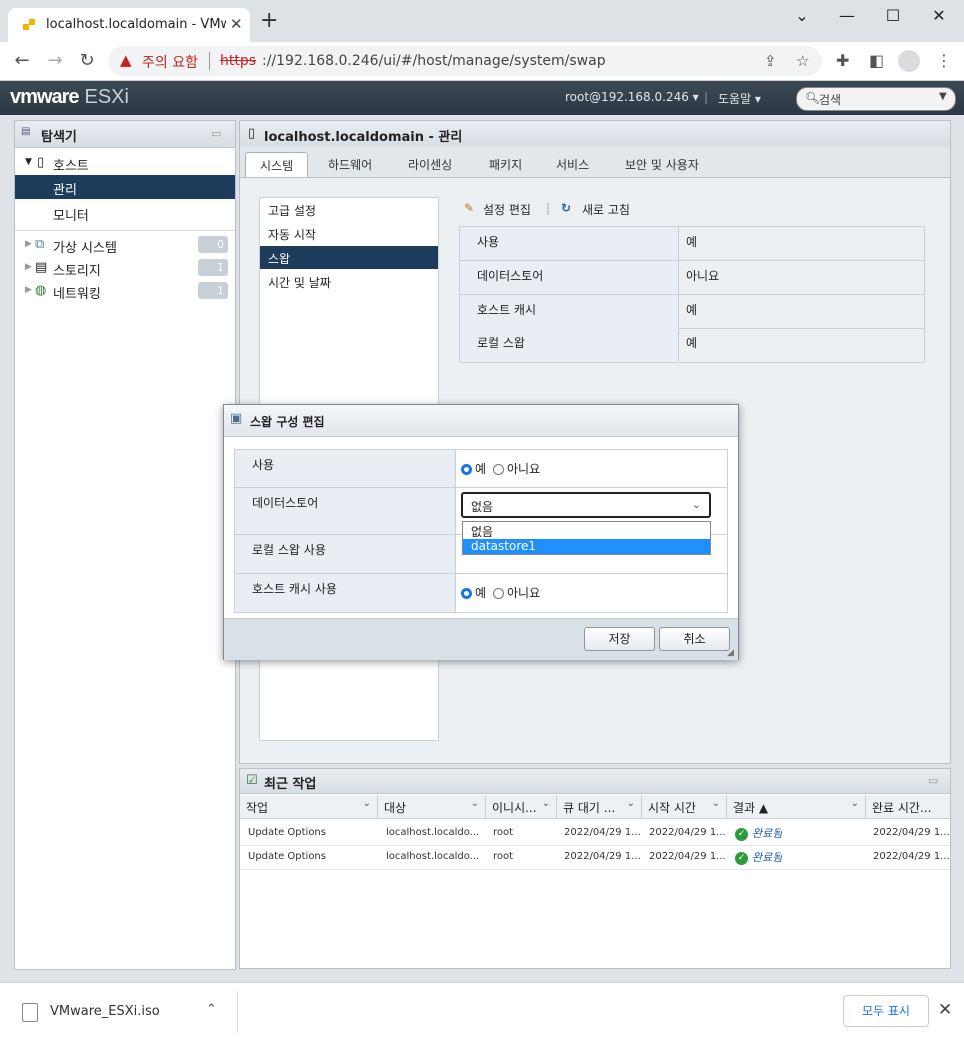  I want to click on edit-settings-button: 설정 편집, so click(507, 209).